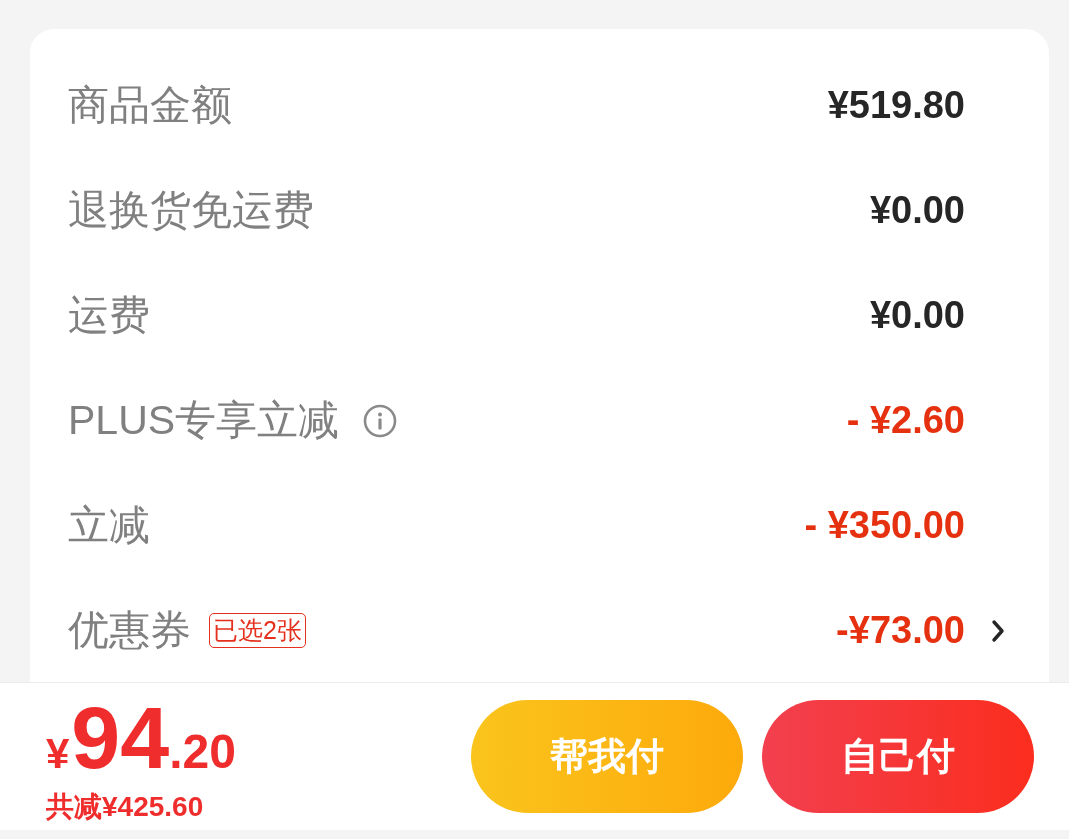 The height and width of the screenshot is (839, 1069). I want to click on fee-amount: - ¥2.60, so click(905, 420).